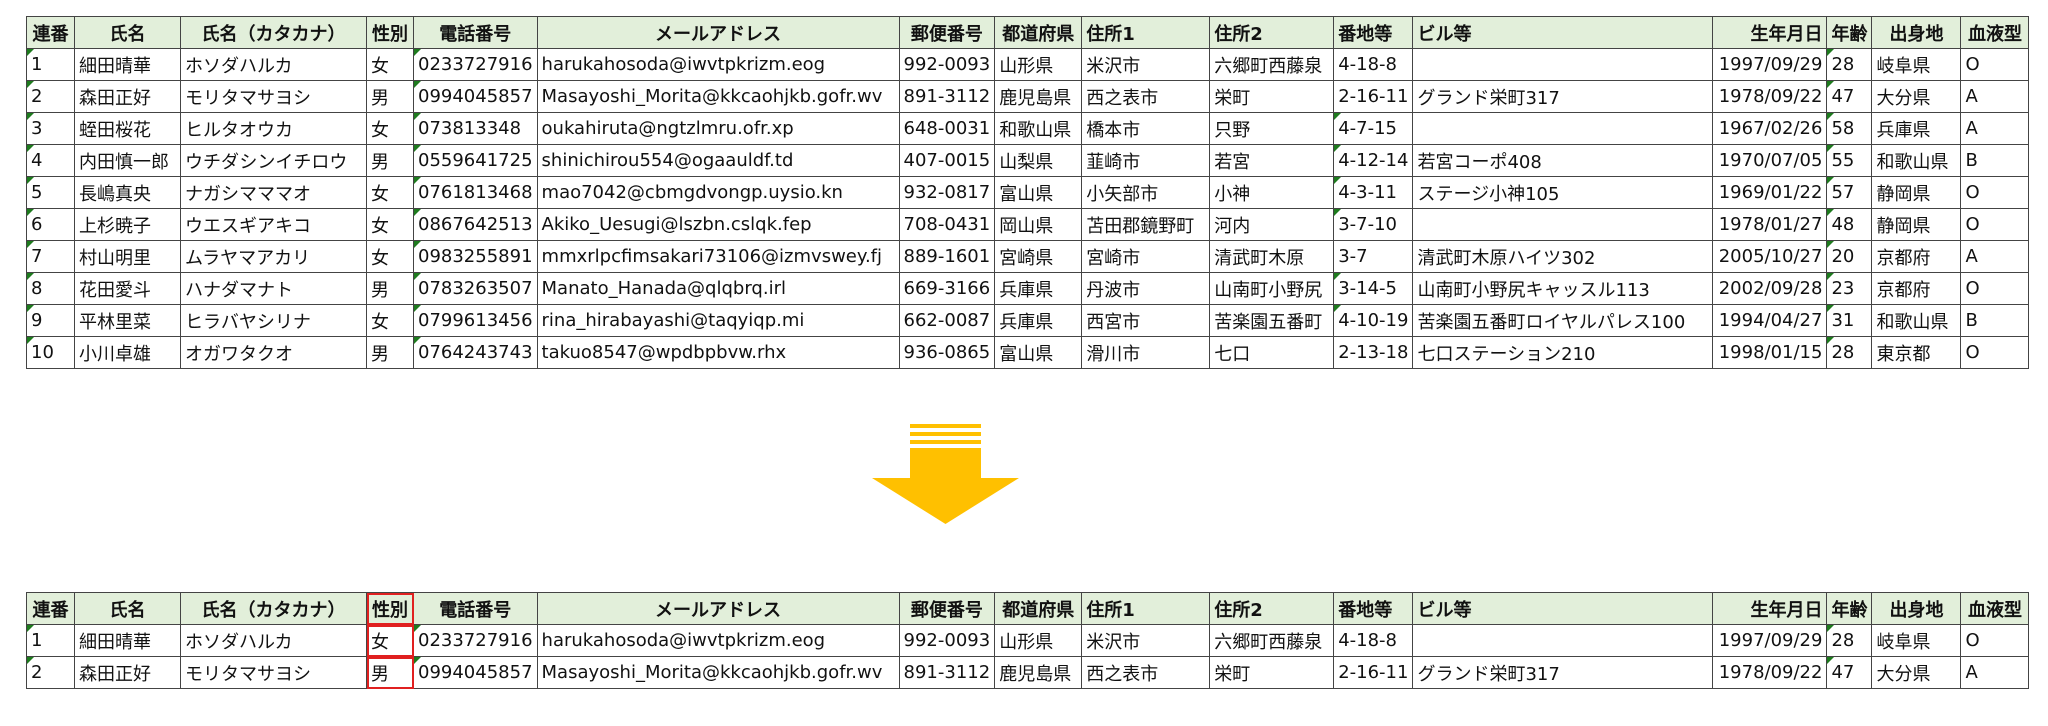 This screenshot has width=2048, height=726. What do you see at coordinates (1038, 192) in the screenshot?
I see `cell-prefecture: 富山県` at bounding box center [1038, 192].